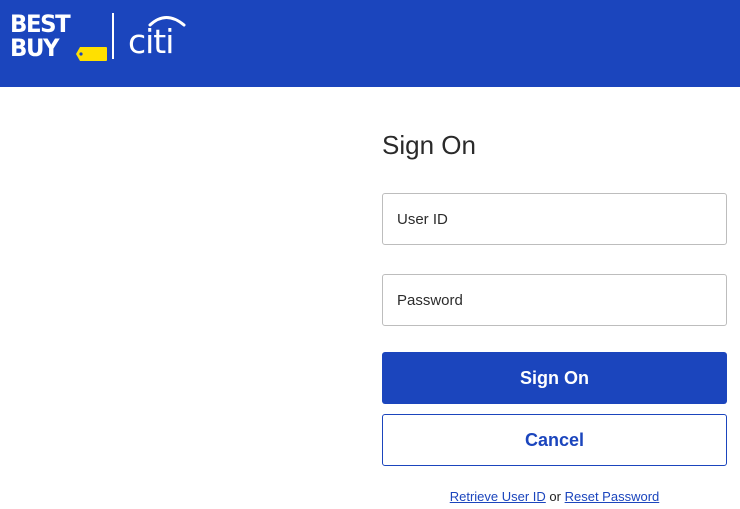 The image size is (740, 509). What do you see at coordinates (151, 41) in the screenshot?
I see `citi-logo-text: citi` at bounding box center [151, 41].